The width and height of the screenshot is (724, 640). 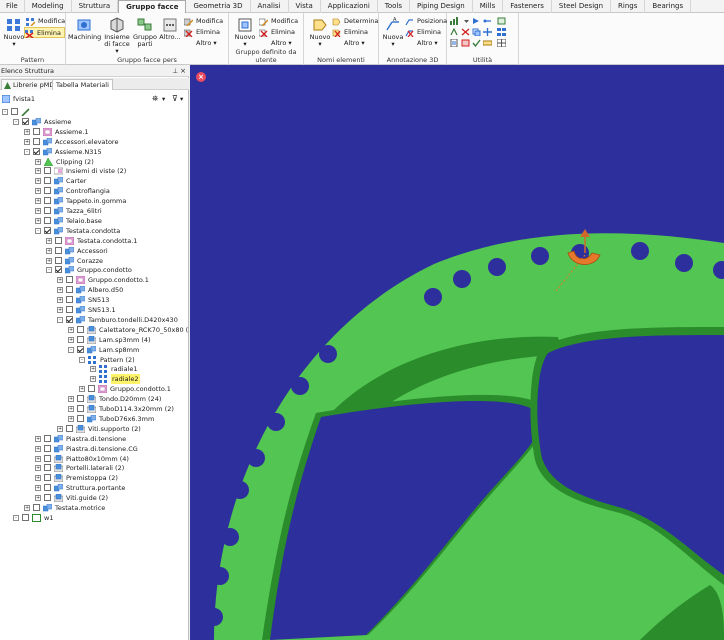 I want to click on utility-x-icon, so click(x=465, y=32).